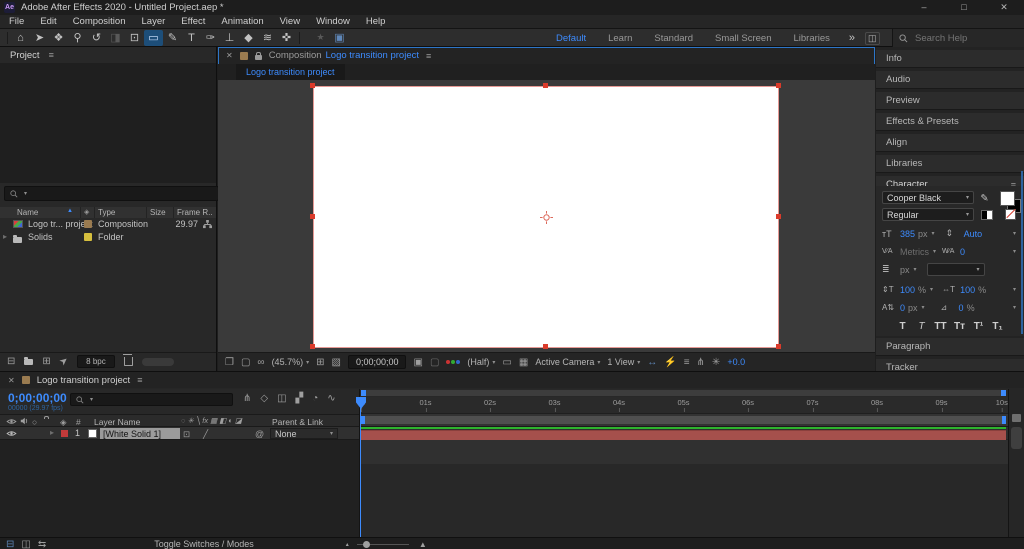 The image size is (1024, 549). Describe the element at coordinates (24, 421) in the screenshot. I see `audio-column-icon` at that location.